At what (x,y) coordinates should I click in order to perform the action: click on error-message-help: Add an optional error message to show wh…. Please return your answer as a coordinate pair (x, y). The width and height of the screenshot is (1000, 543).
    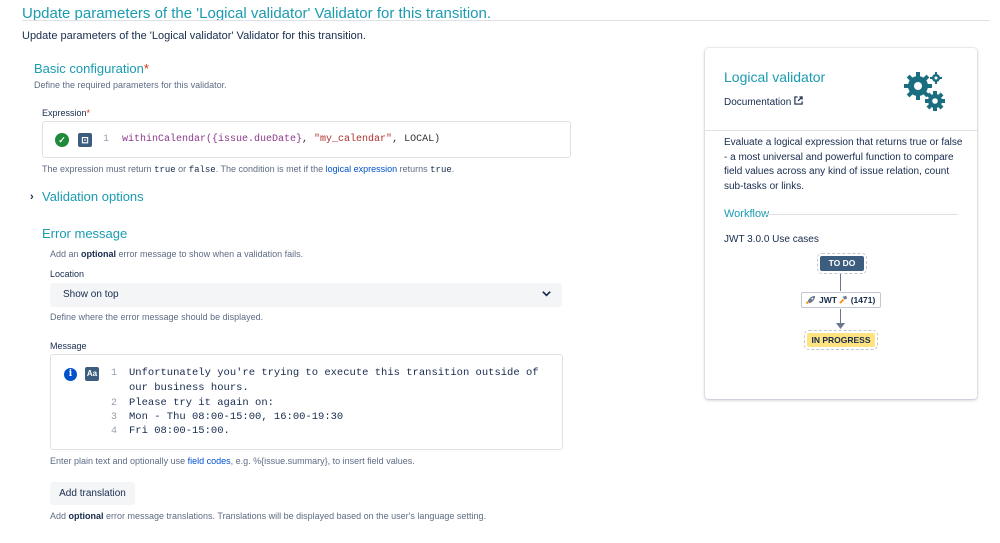
    Looking at the image, I should click on (177, 254).